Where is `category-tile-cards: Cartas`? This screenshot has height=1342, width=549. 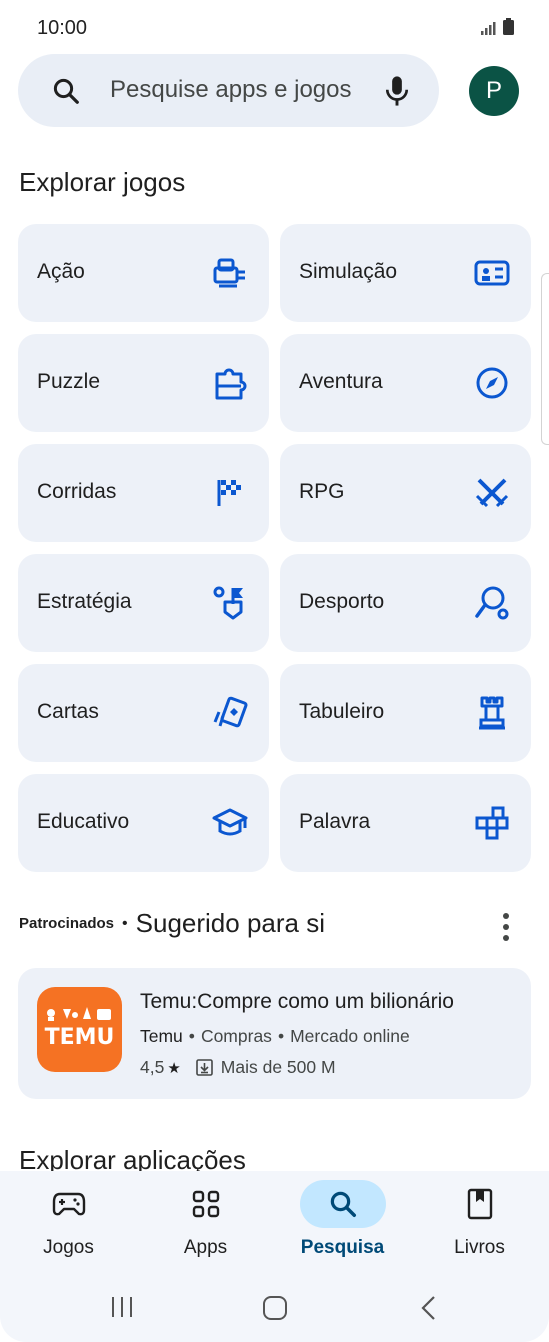
category-tile-cards: Cartas is located at coordinates (143, 713).